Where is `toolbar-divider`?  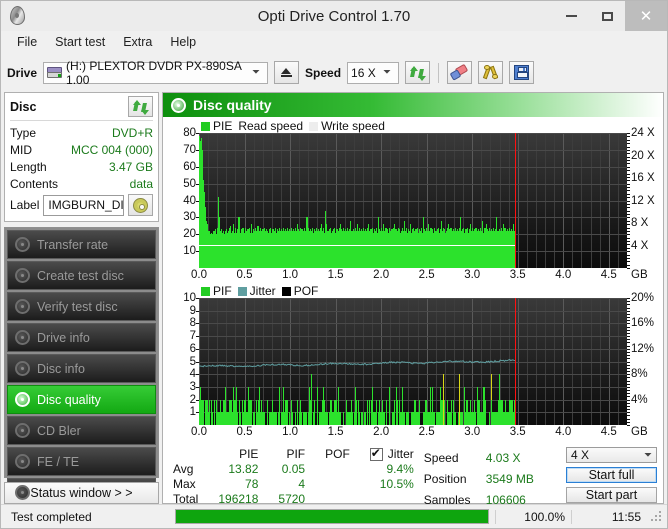
toolbar-divider is located at coordinates (439, 72).